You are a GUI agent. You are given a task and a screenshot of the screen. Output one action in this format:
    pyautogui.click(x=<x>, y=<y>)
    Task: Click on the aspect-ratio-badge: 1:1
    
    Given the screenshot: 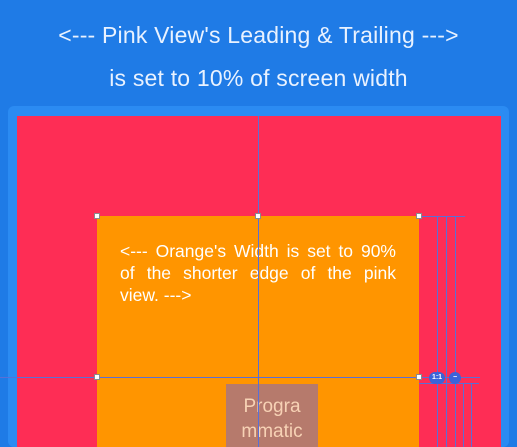 What is the action you would take?
    pyautogui.click(x=437, y=378)
    